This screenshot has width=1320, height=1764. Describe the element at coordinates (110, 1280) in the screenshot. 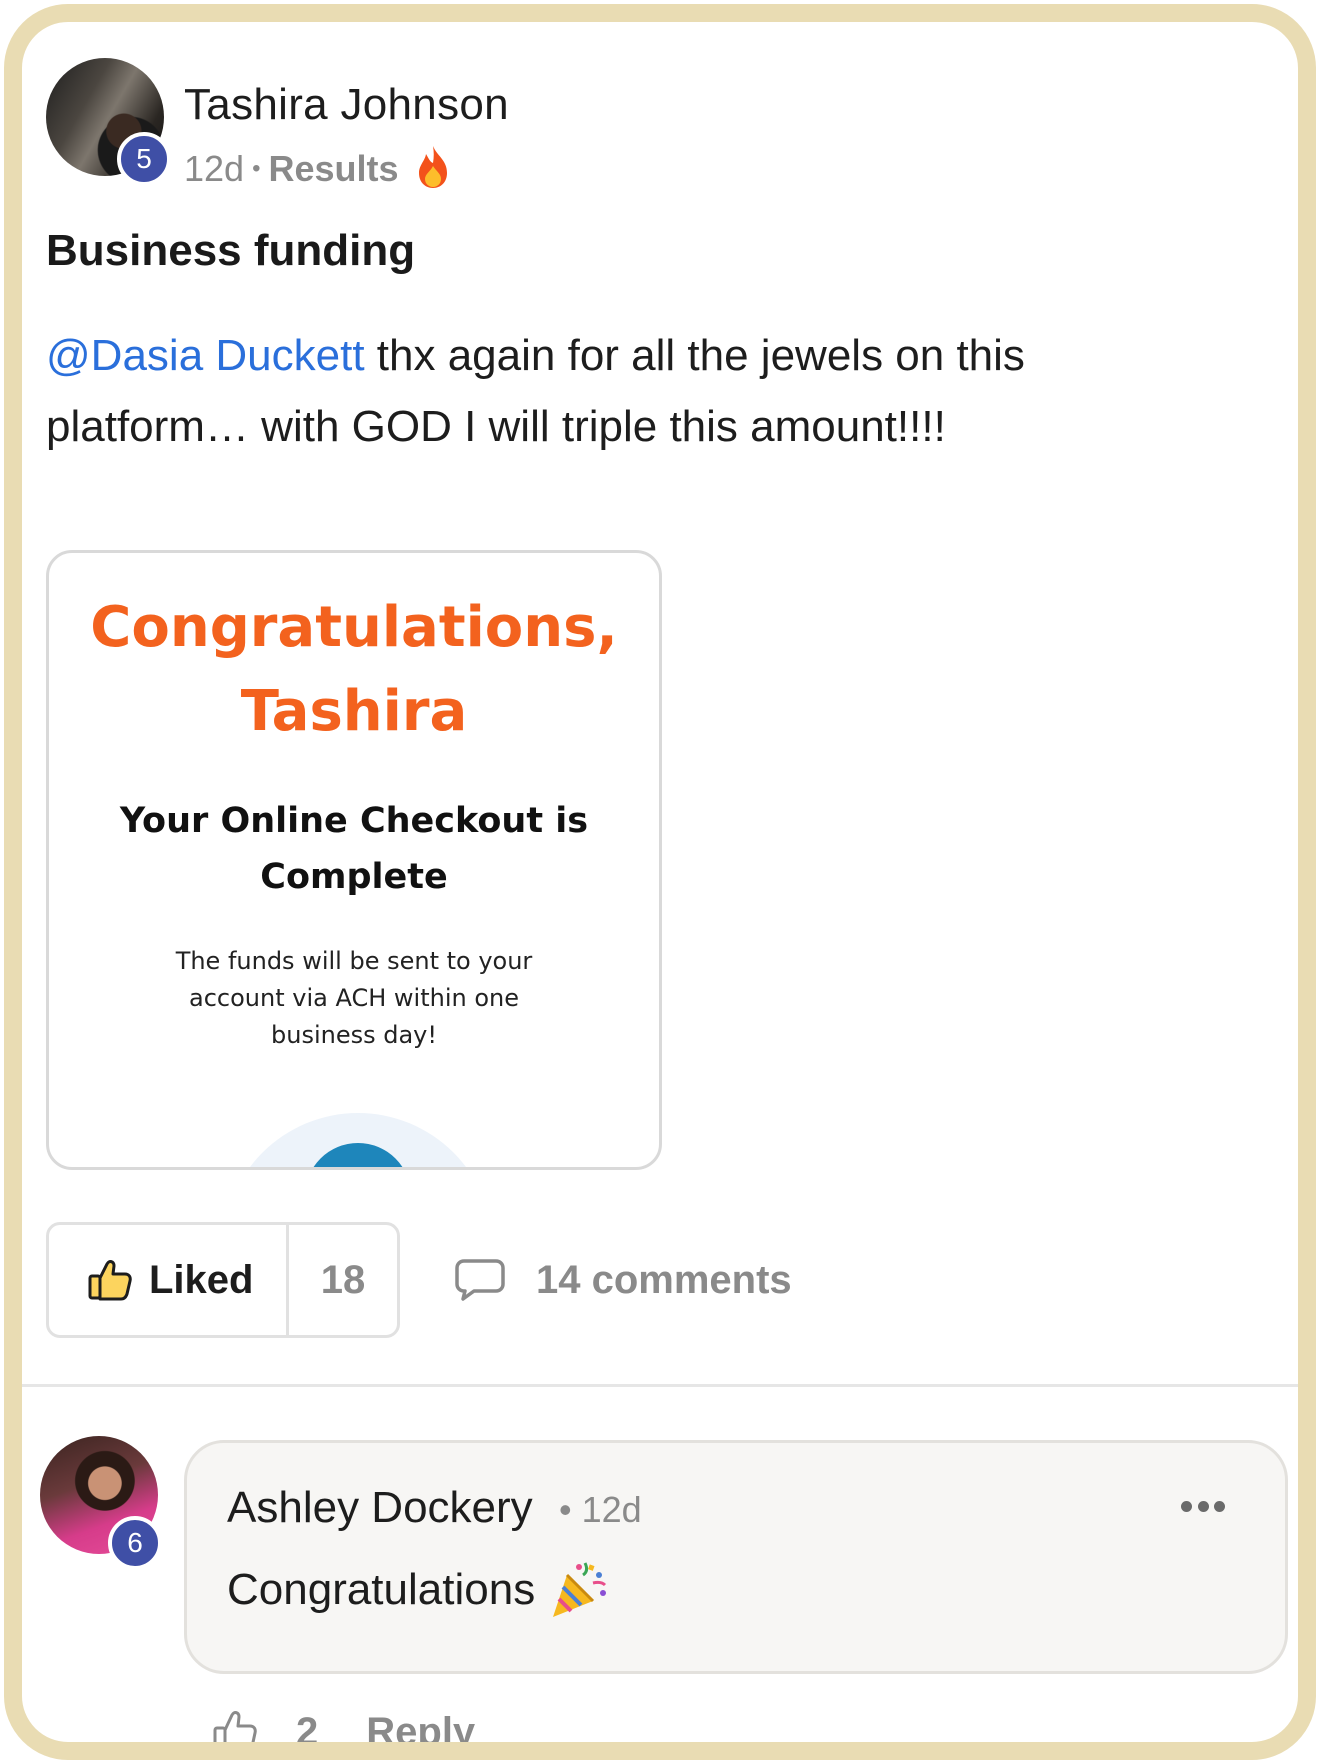

I see `thumbs-up-icon` at that location.